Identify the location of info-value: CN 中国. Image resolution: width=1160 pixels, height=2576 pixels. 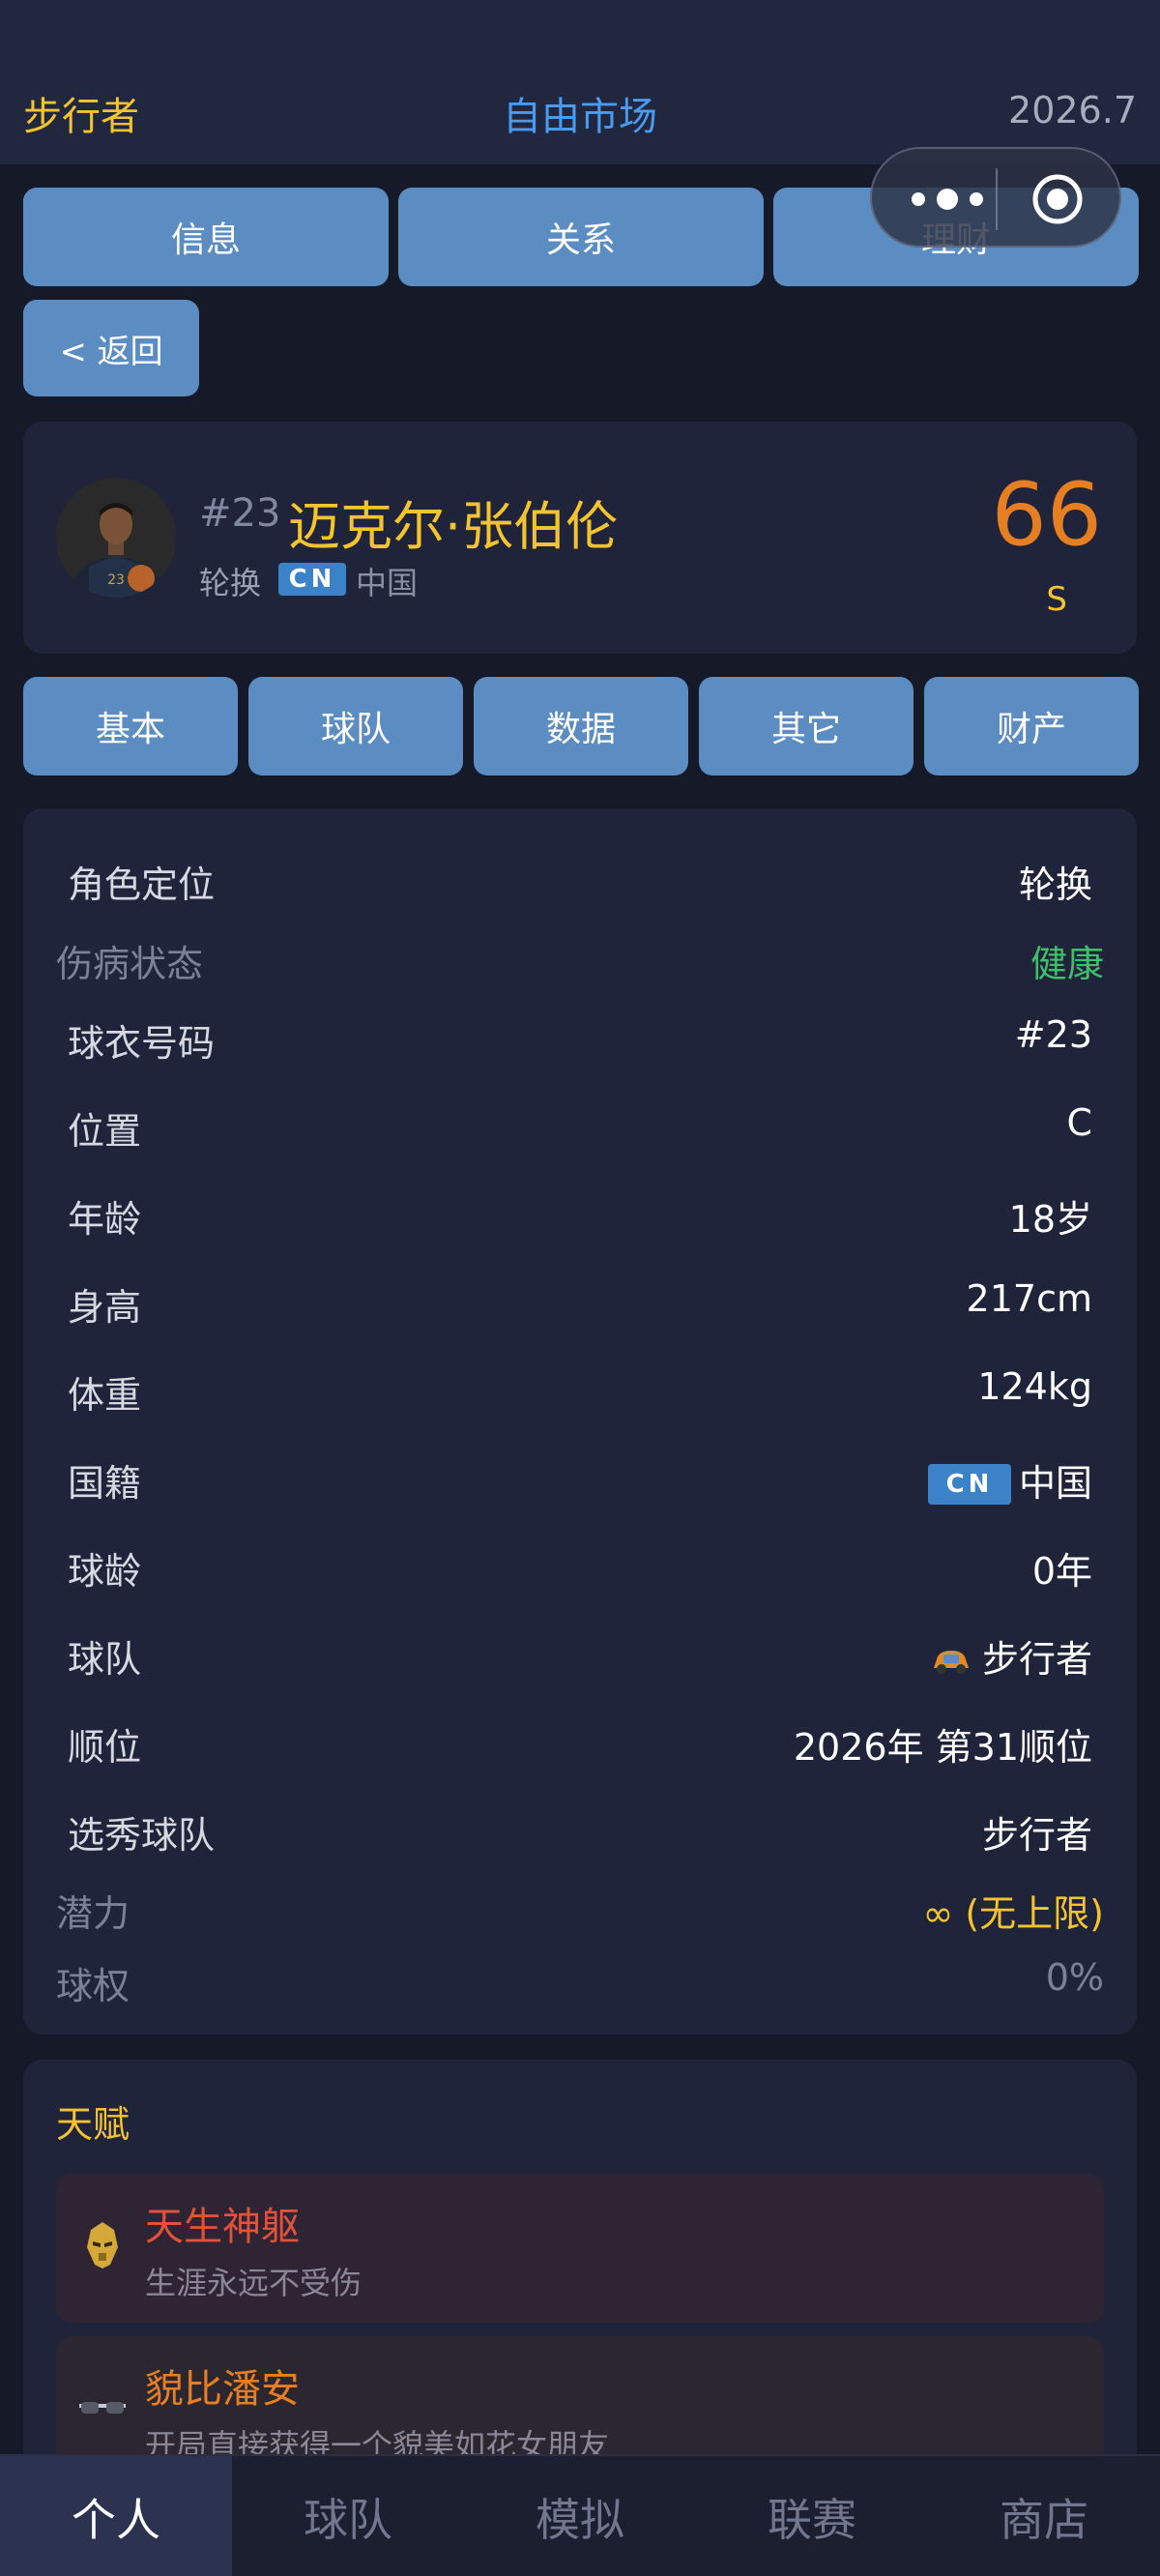
(1010, 1480).